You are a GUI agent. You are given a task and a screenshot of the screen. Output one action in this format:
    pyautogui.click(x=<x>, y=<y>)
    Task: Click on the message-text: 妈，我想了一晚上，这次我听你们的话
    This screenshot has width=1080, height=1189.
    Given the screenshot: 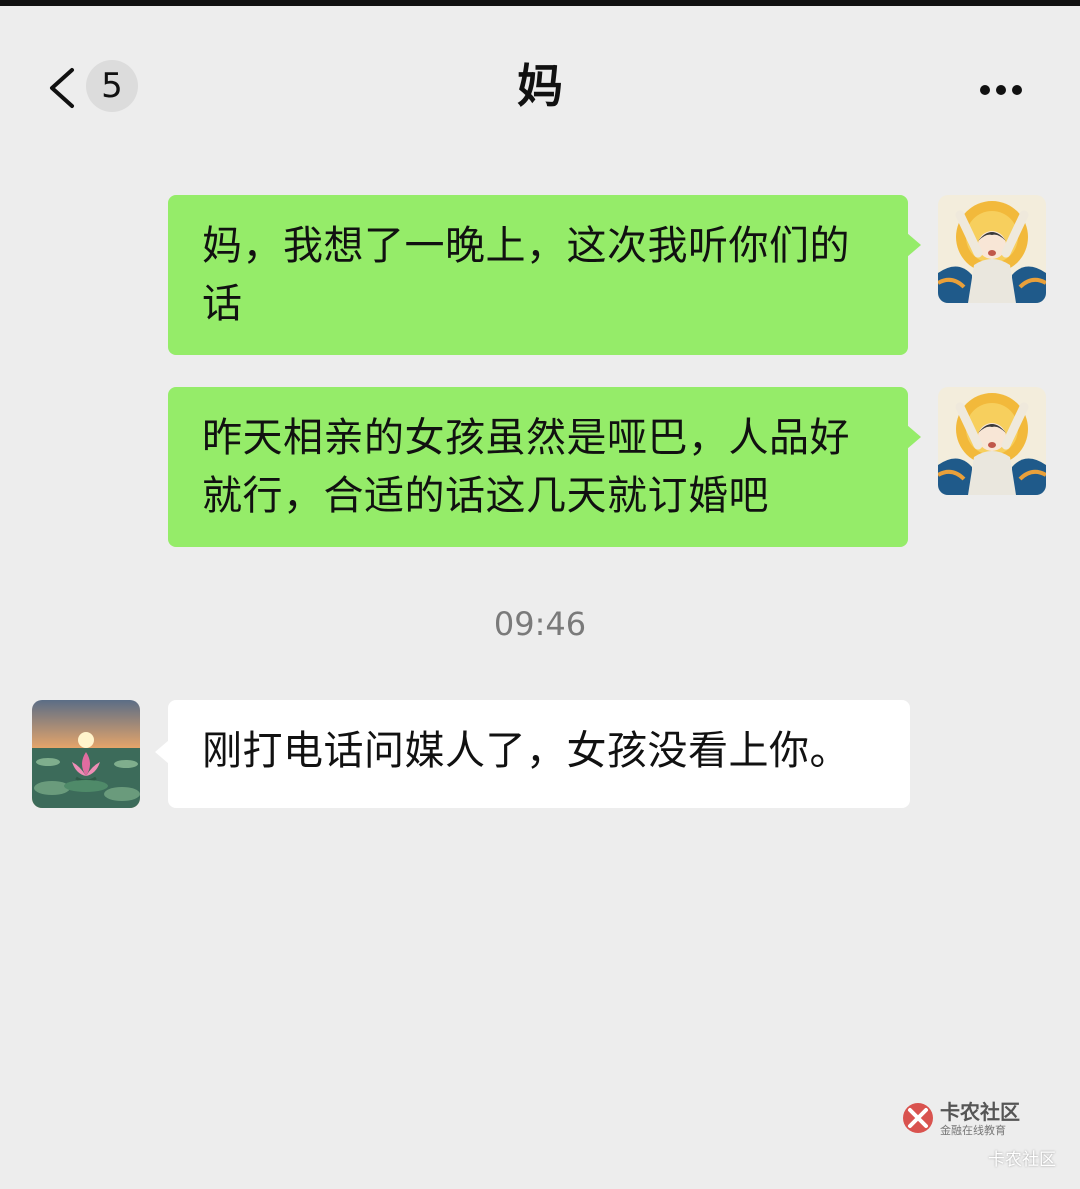 What is the action you would take?
    pyautogui.click(x=526, y=275)
    